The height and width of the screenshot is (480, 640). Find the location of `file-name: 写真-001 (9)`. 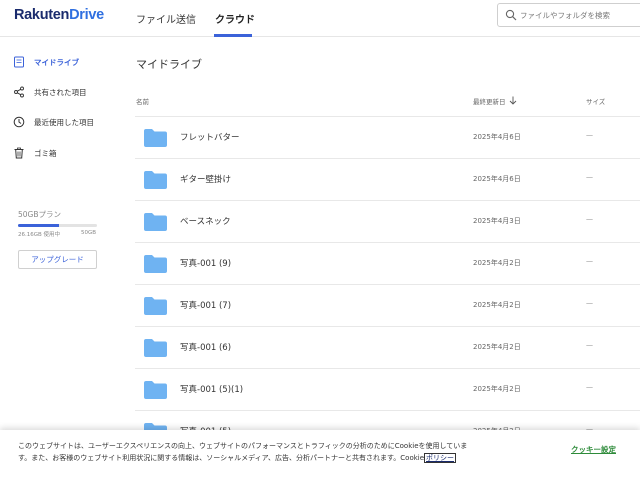

file-name: 写真-001 (9) is located at coordinates (206, 264).